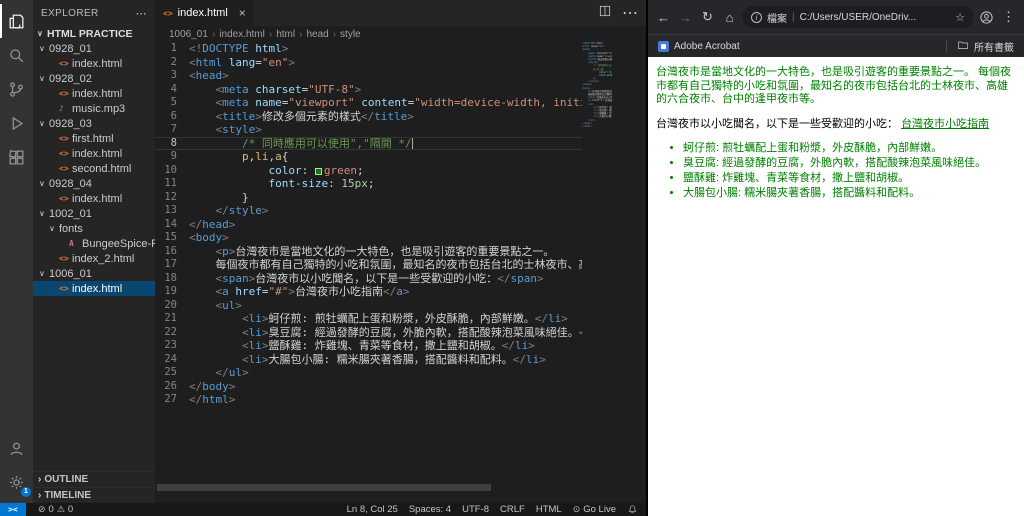  What do you see at coordinates (430, 509) in the screenshot?
I see `status-item: Spaces: 4` at bounding box center [430, 509].